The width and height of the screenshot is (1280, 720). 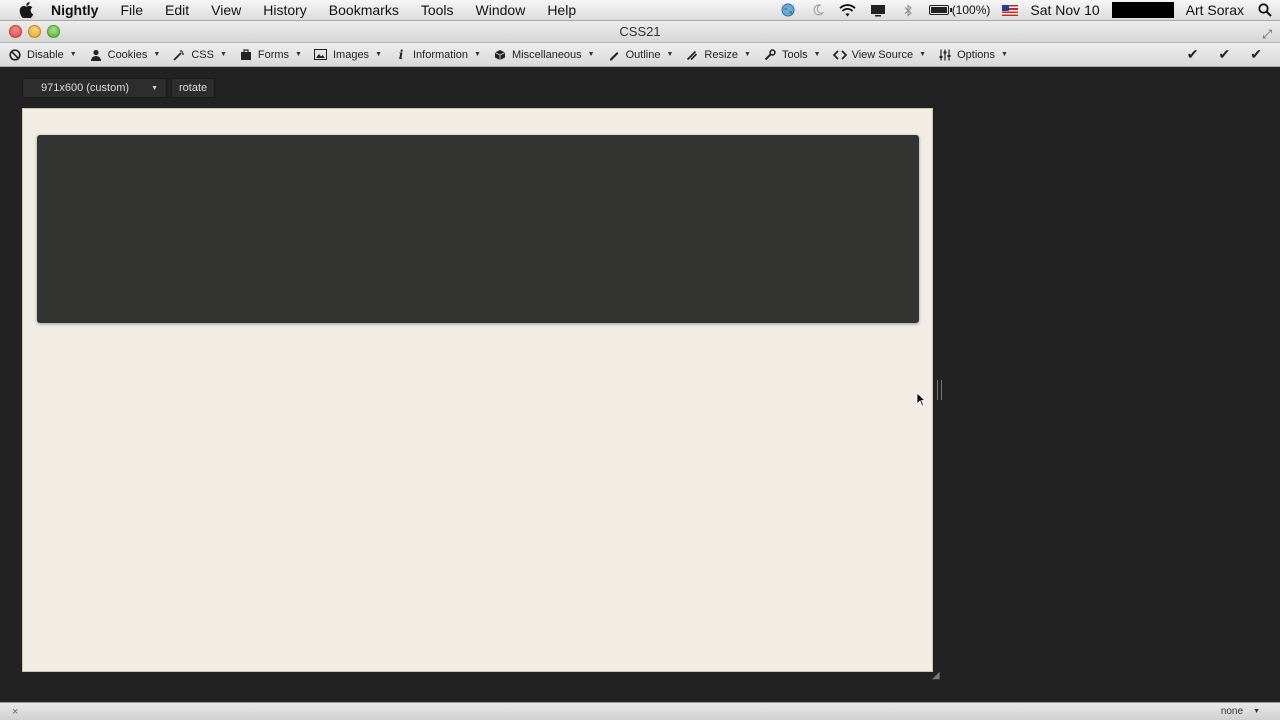 I want to click on us-flag-icon, so click(x=1010, y=10).